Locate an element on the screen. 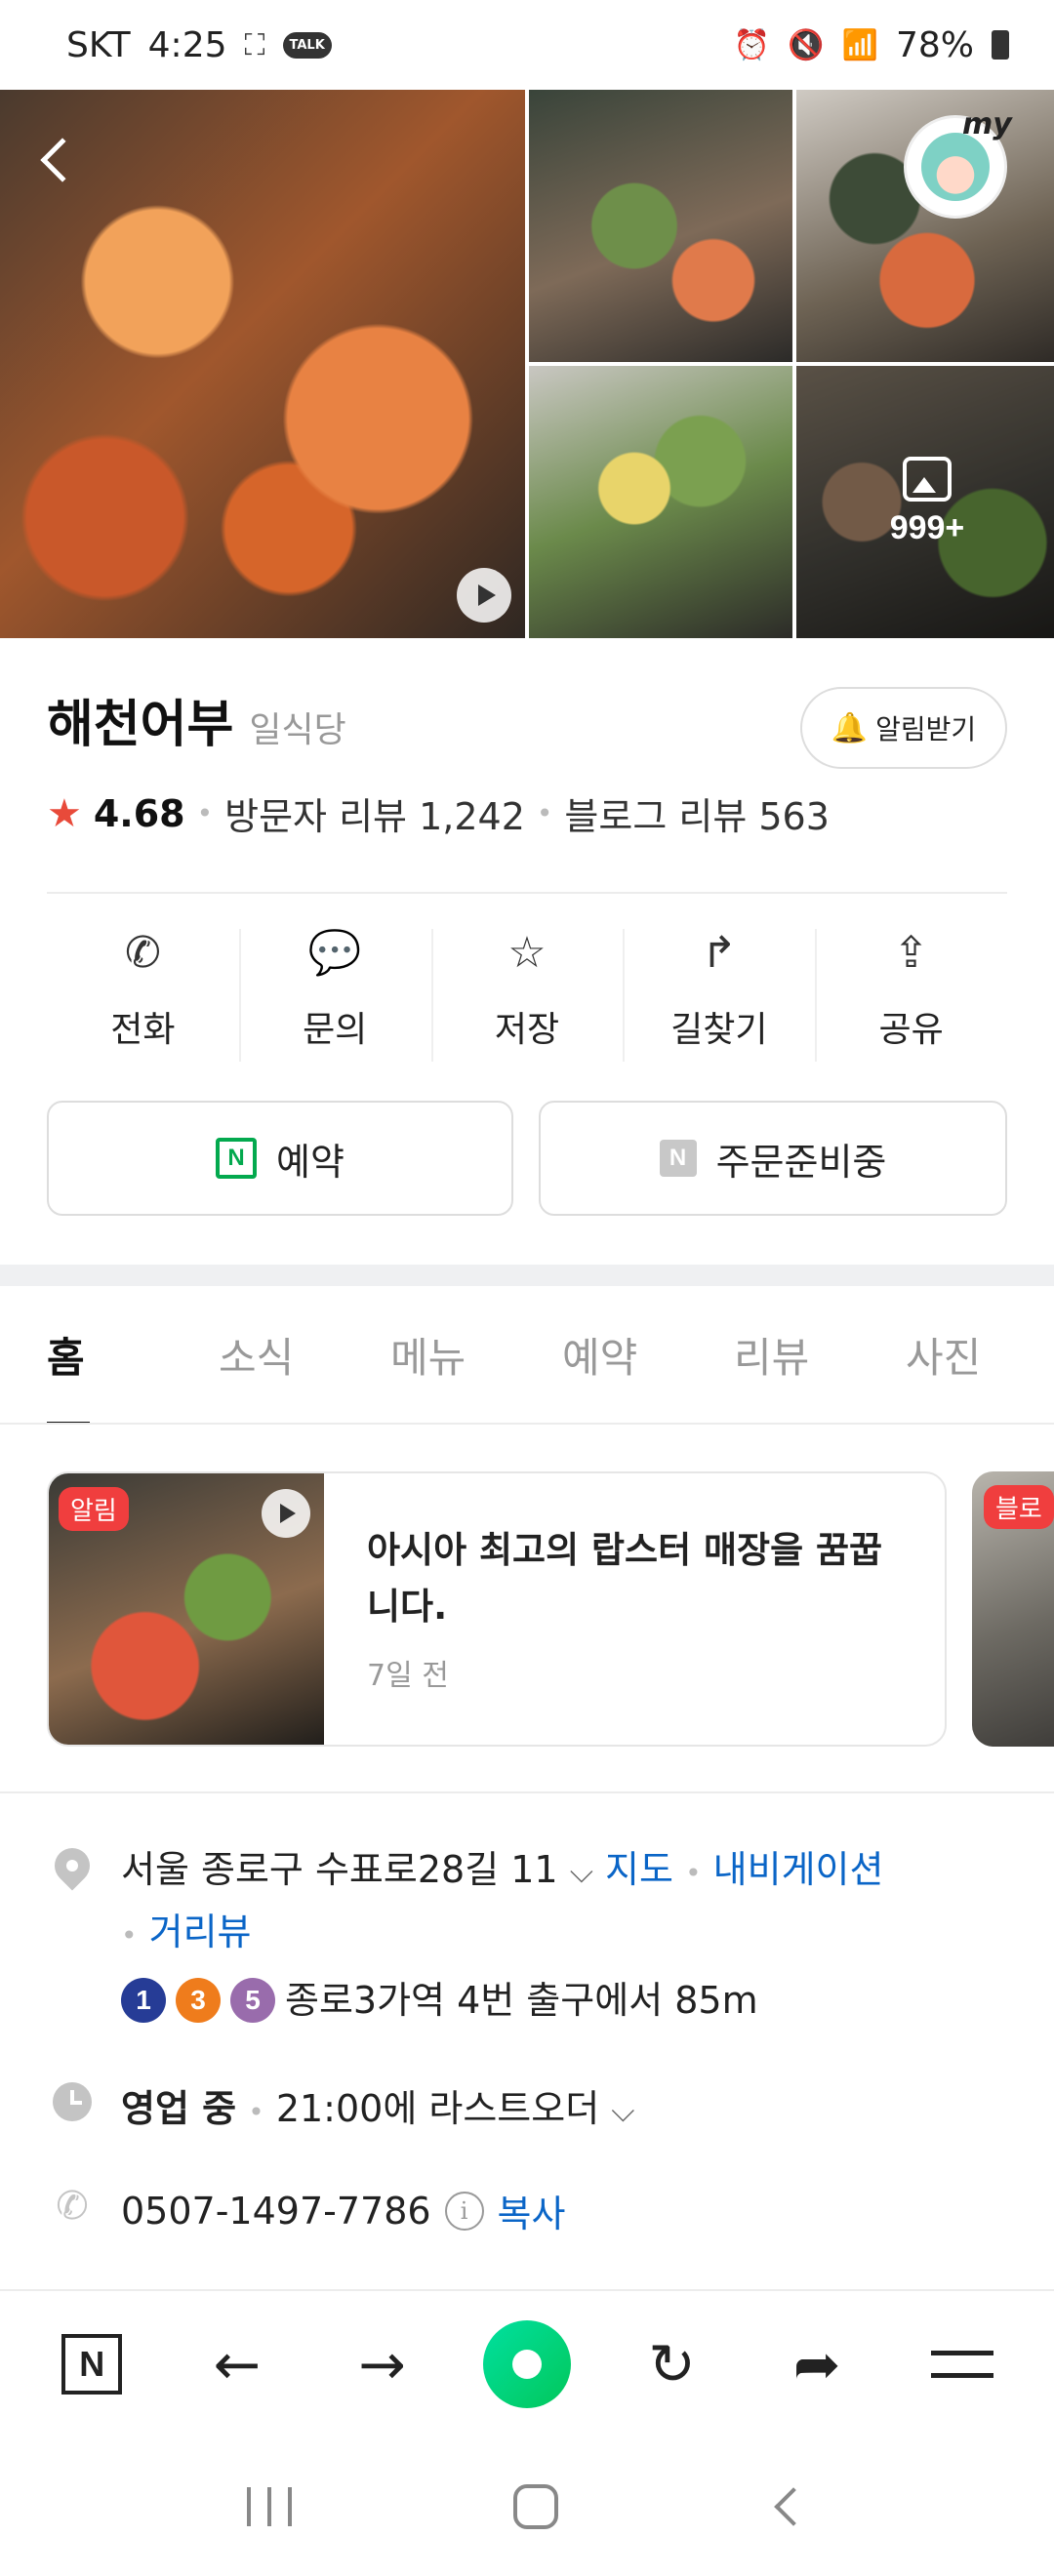  action-label: 공유 is located at coordinates (911, 1030).